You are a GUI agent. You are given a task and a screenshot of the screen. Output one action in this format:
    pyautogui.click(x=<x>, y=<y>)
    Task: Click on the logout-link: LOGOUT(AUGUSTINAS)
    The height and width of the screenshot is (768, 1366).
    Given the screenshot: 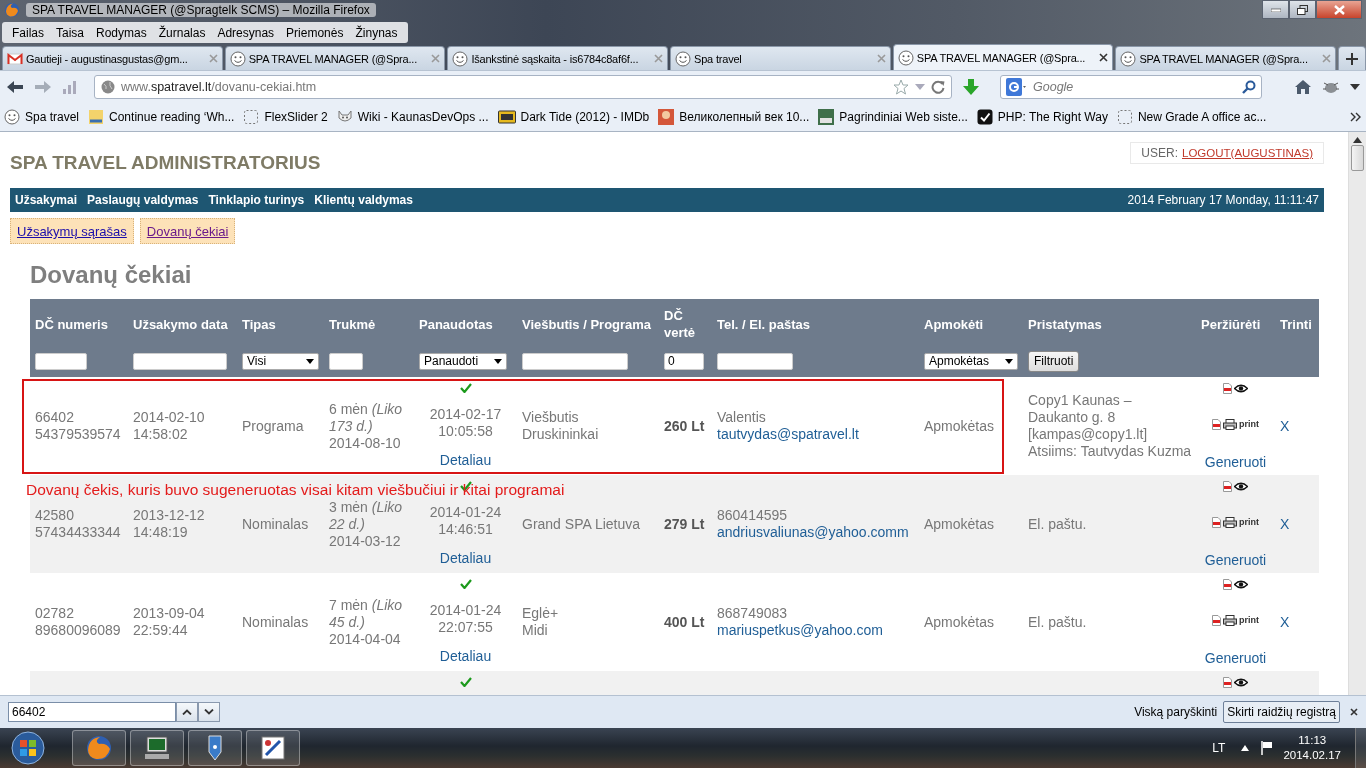 What is the action you would take?
    pyautogui.click(x=1247, y=153)
    